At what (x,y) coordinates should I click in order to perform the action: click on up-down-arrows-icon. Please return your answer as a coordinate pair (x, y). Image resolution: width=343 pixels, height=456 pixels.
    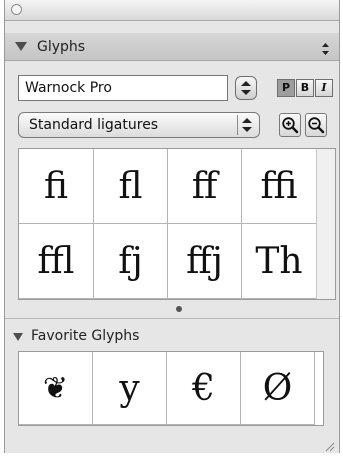
    Looking at the image, I should click on (246, 88).